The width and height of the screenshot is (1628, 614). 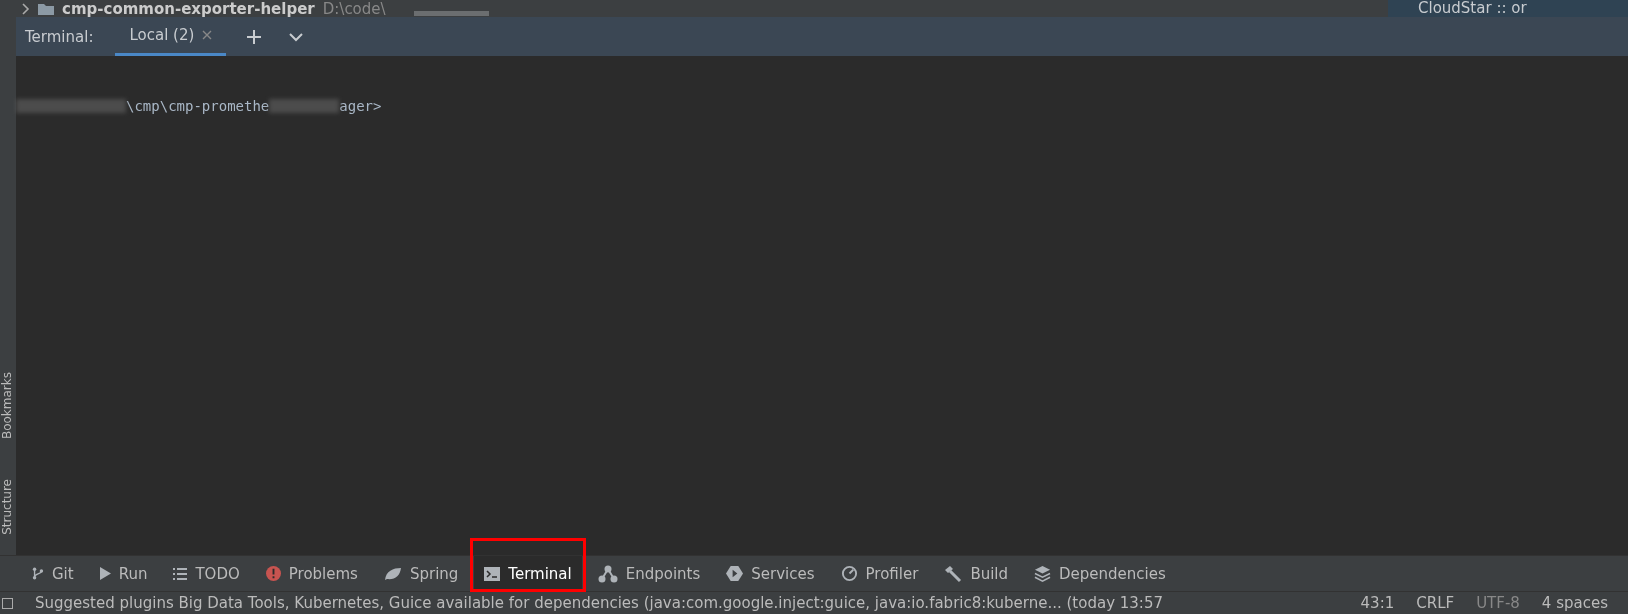 I want to click on project-path: D:\code\, so click(x=354, y=8).